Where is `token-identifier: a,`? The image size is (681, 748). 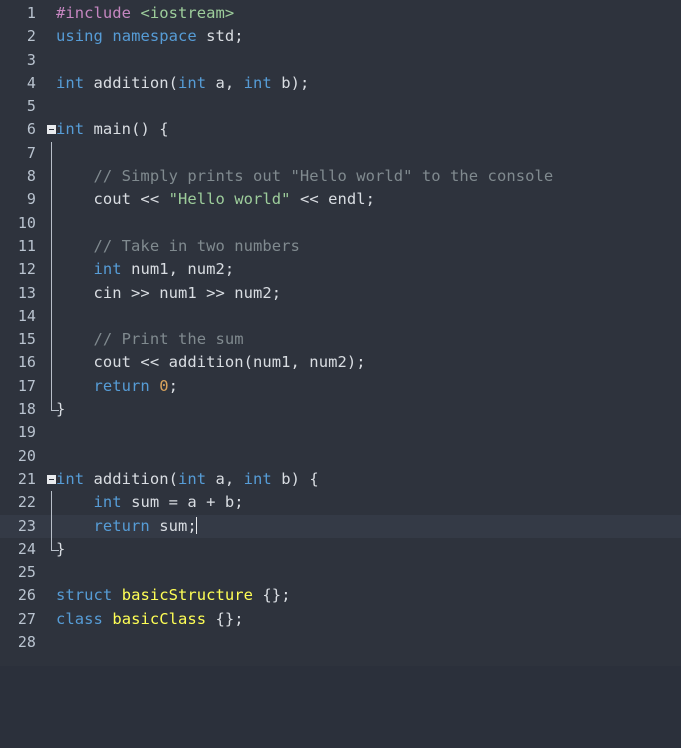
token-identifier: a, is located at coordinates (225, 82).